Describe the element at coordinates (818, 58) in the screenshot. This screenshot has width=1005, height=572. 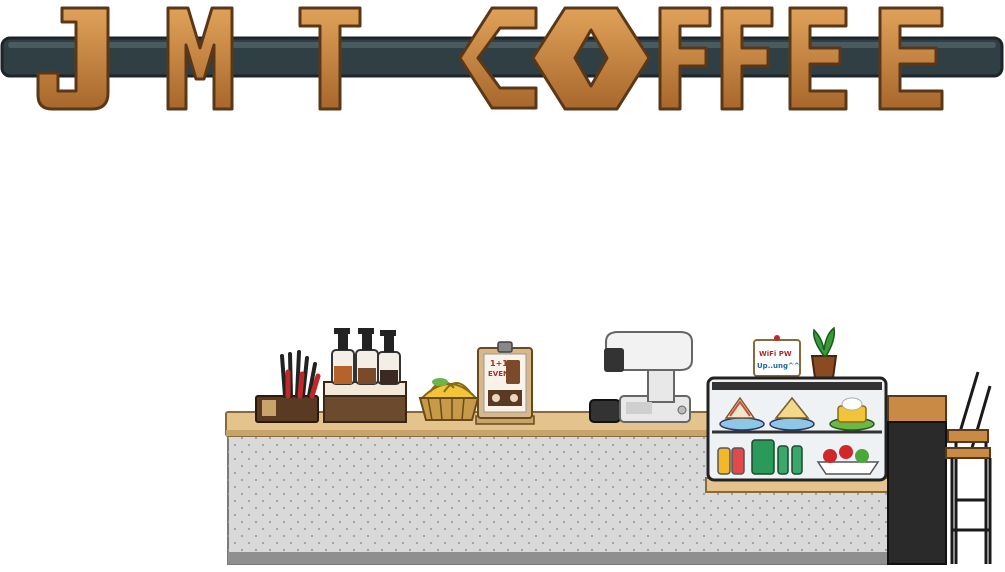
I see `sign-letter-e1` at that location.